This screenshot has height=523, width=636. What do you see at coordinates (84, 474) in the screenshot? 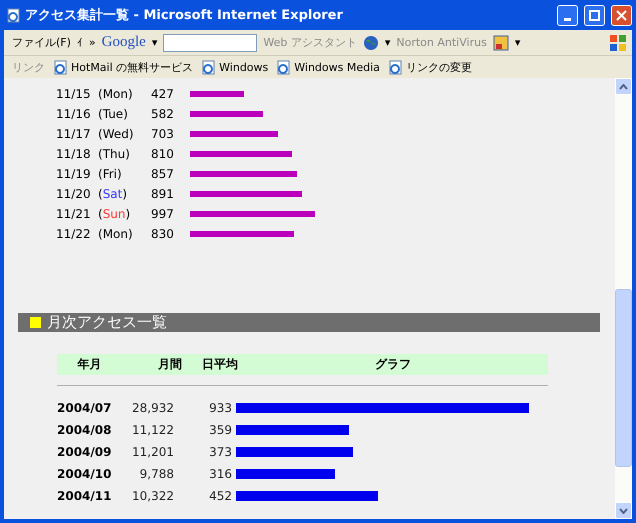
I see `table-cell-text: 2004/10` at bounding box center [84, 474].